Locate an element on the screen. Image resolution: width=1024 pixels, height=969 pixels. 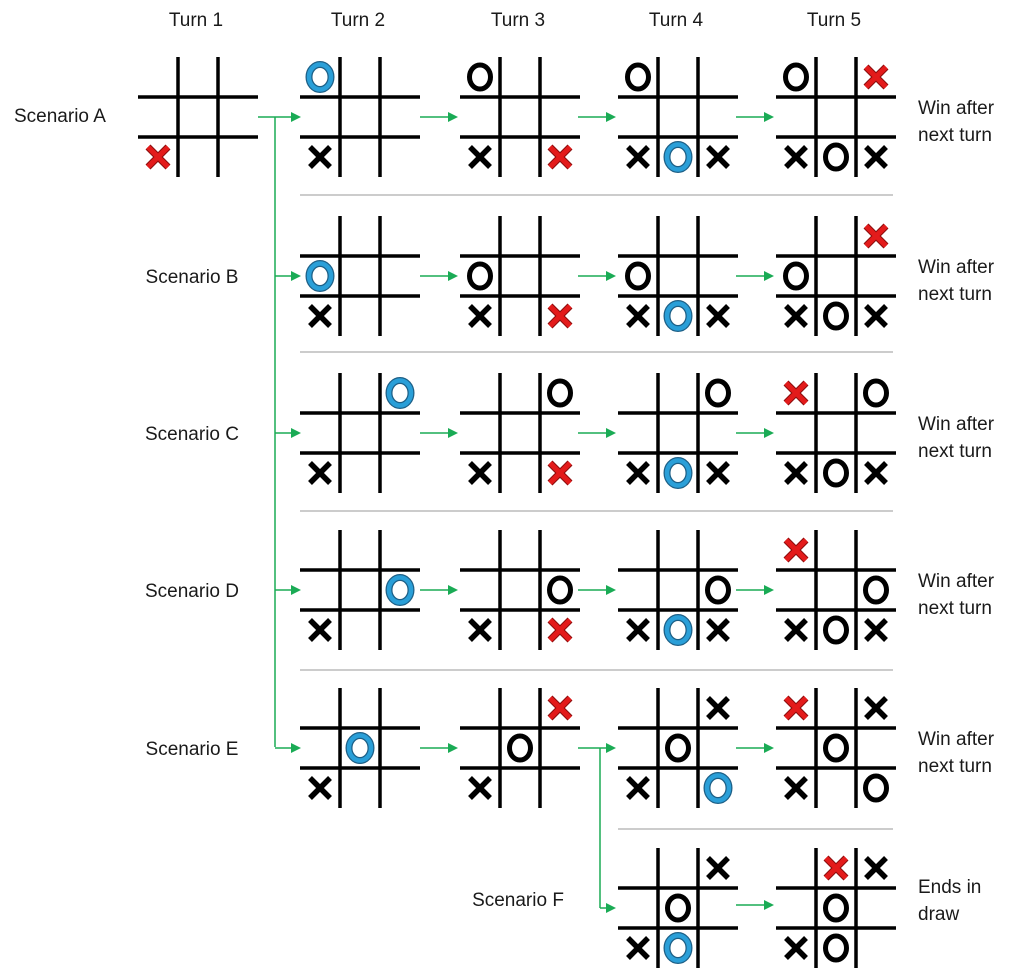
turn-headers: Turn 1 Turn 2 Turn 3 Turn 4 Turn 5 is located at coordinates (515, 20).